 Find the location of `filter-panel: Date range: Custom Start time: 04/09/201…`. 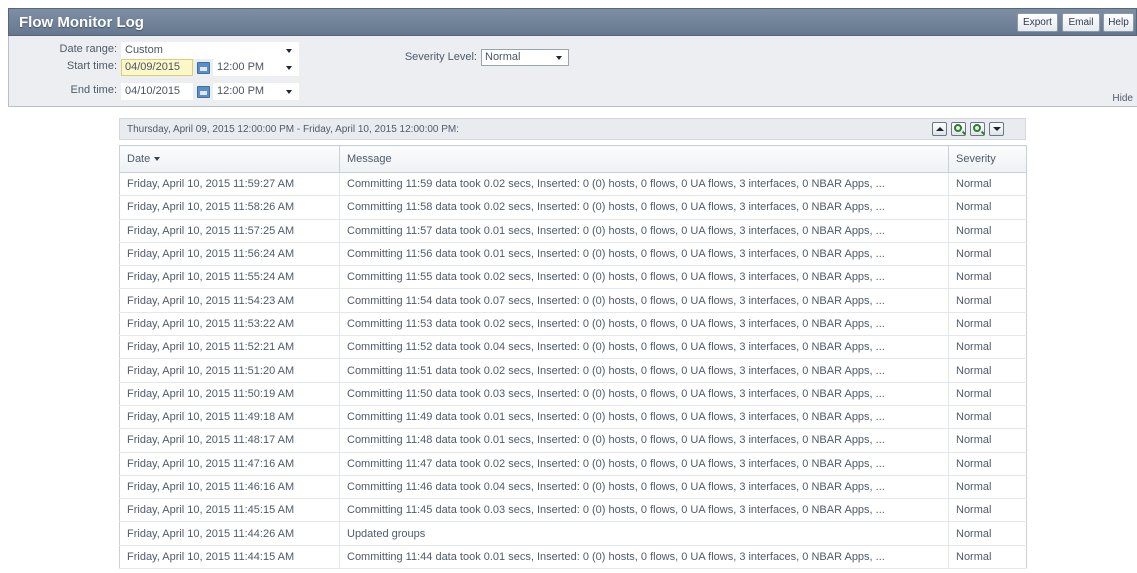

filter-panel: Date range: Custom Start time: 04/09/201… is located at coordinates (572, 71).